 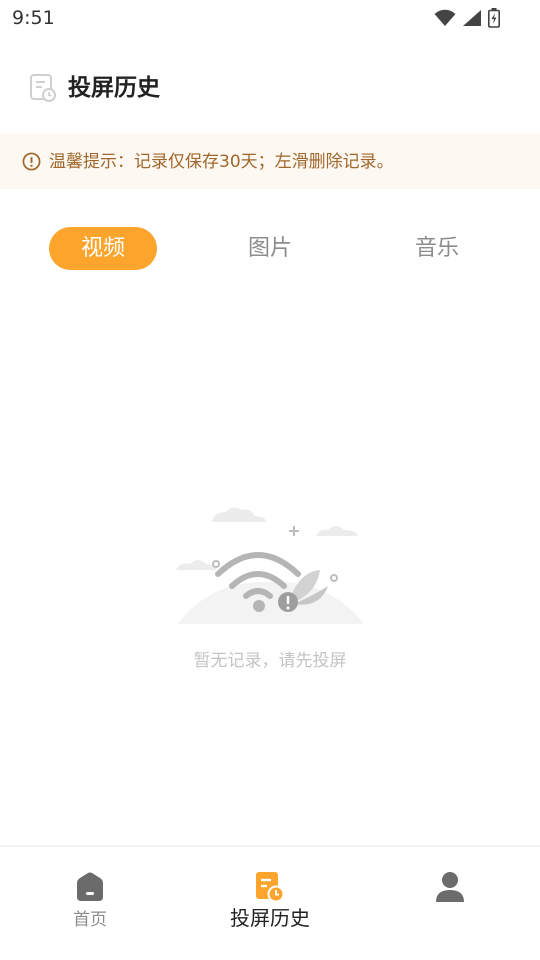 I want to click on bottom-nav: 首页 投屏历史, so click(x=270, y=902).